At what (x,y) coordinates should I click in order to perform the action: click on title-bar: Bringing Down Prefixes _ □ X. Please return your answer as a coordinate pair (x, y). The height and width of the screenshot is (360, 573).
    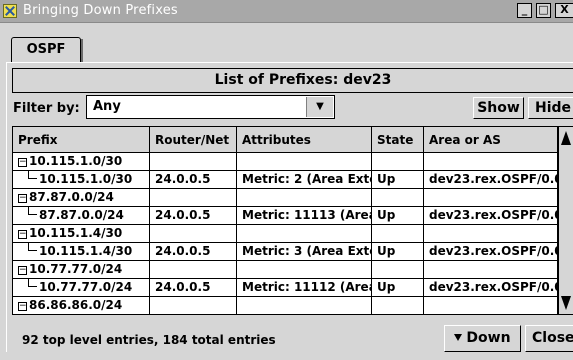
    Looking at the image, I should click on (286, 11).